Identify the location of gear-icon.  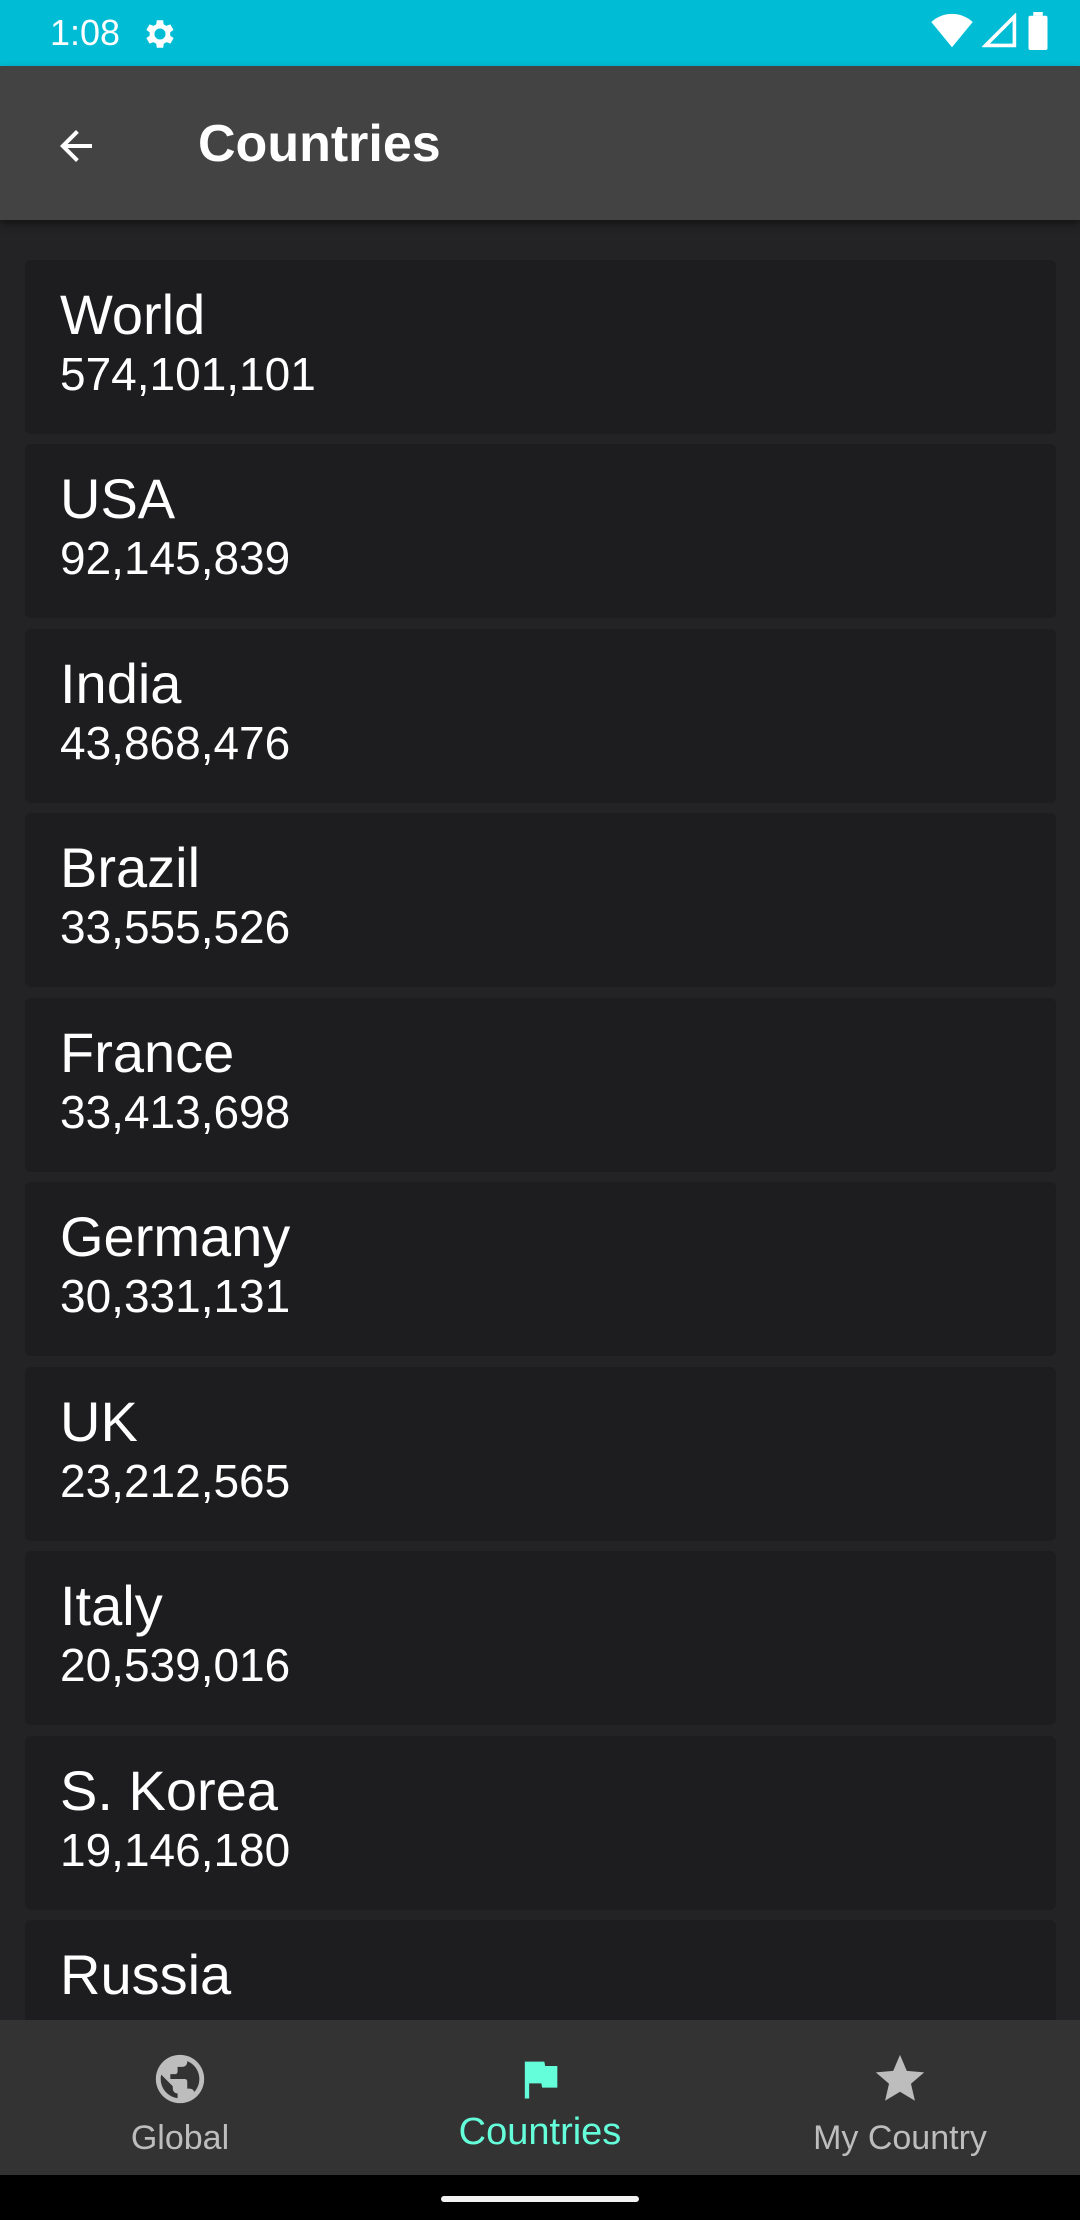
(160, 34).